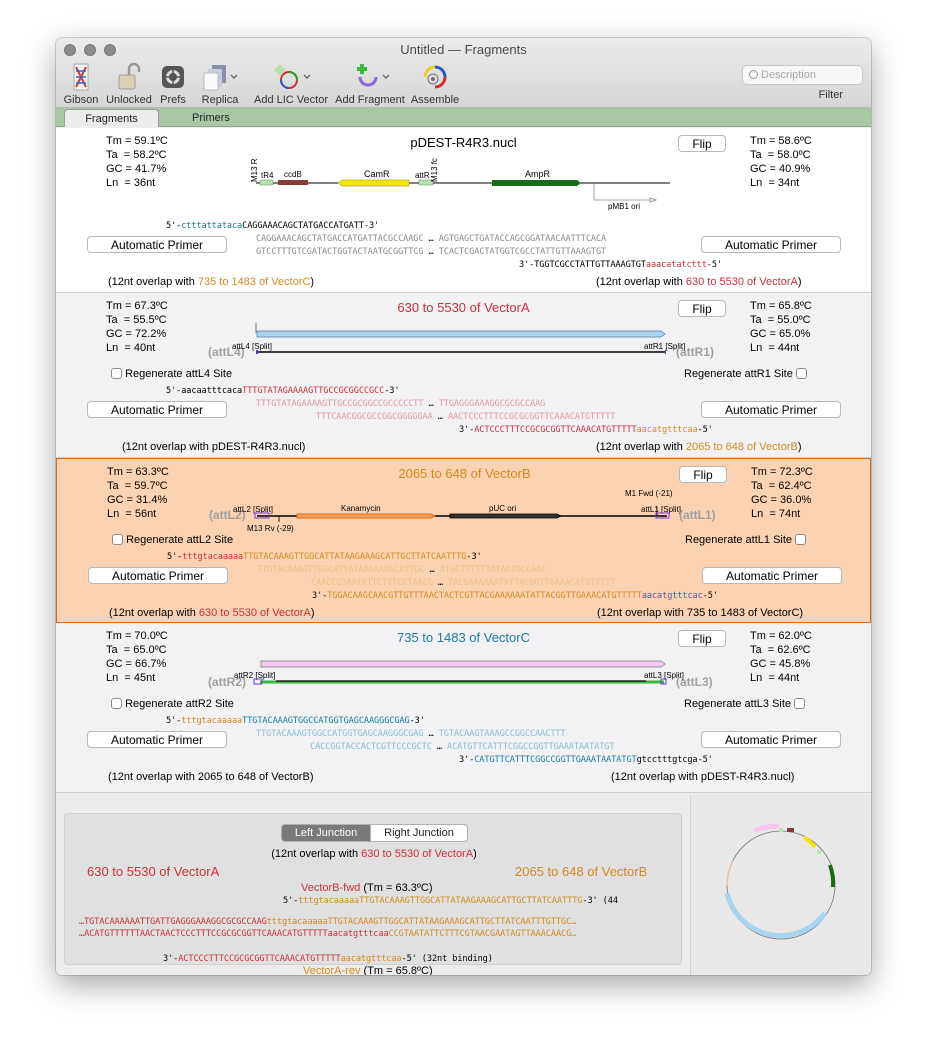  Describe the element at coordinates (252, 346) in the screenshot. I see `left-site-label: attL4 [Split]` at that location.